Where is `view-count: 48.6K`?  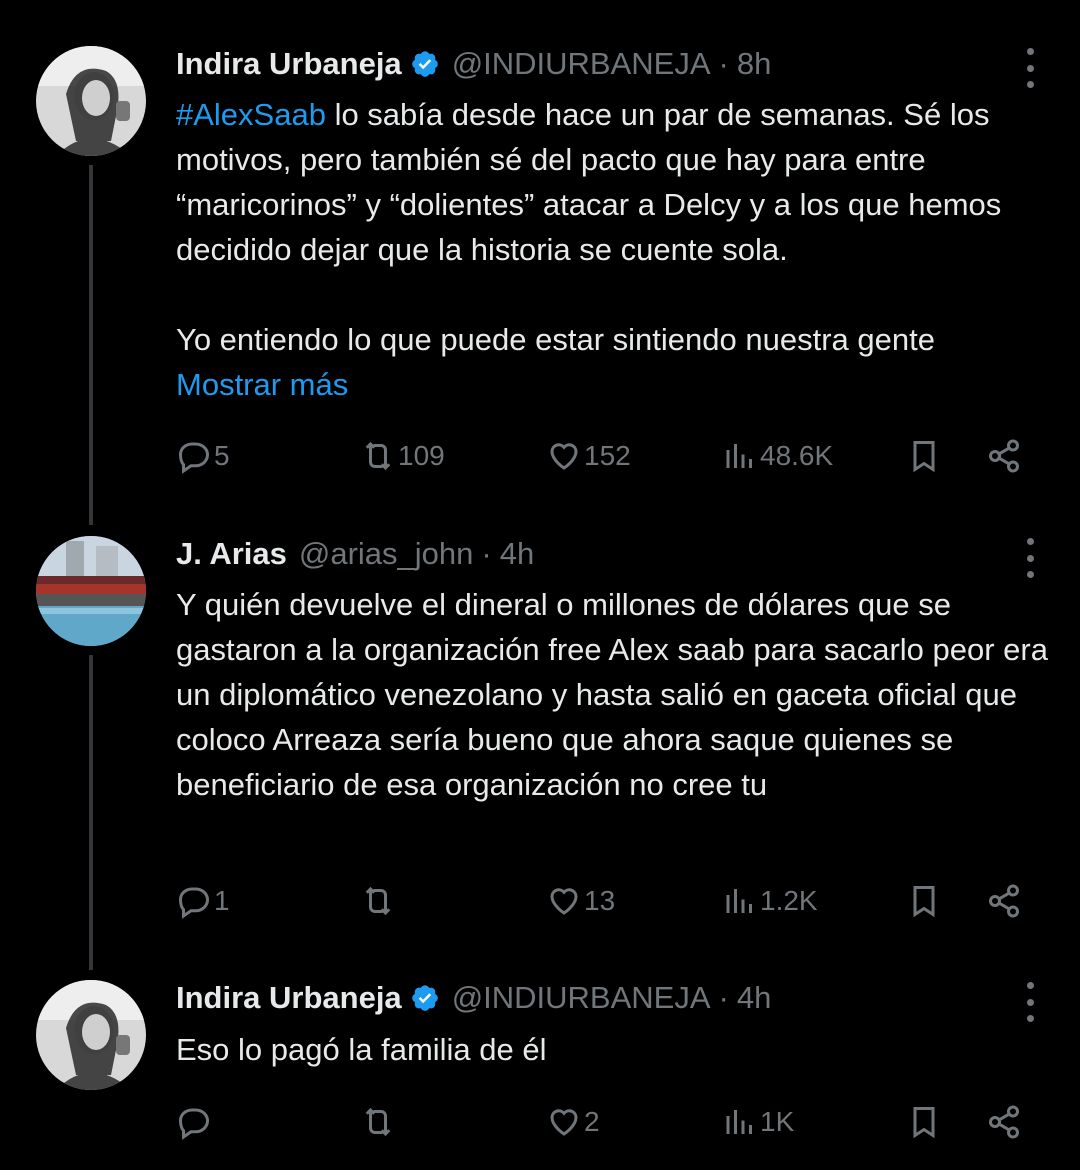 view-count: 48.6K is located at coordinates (797, 455).